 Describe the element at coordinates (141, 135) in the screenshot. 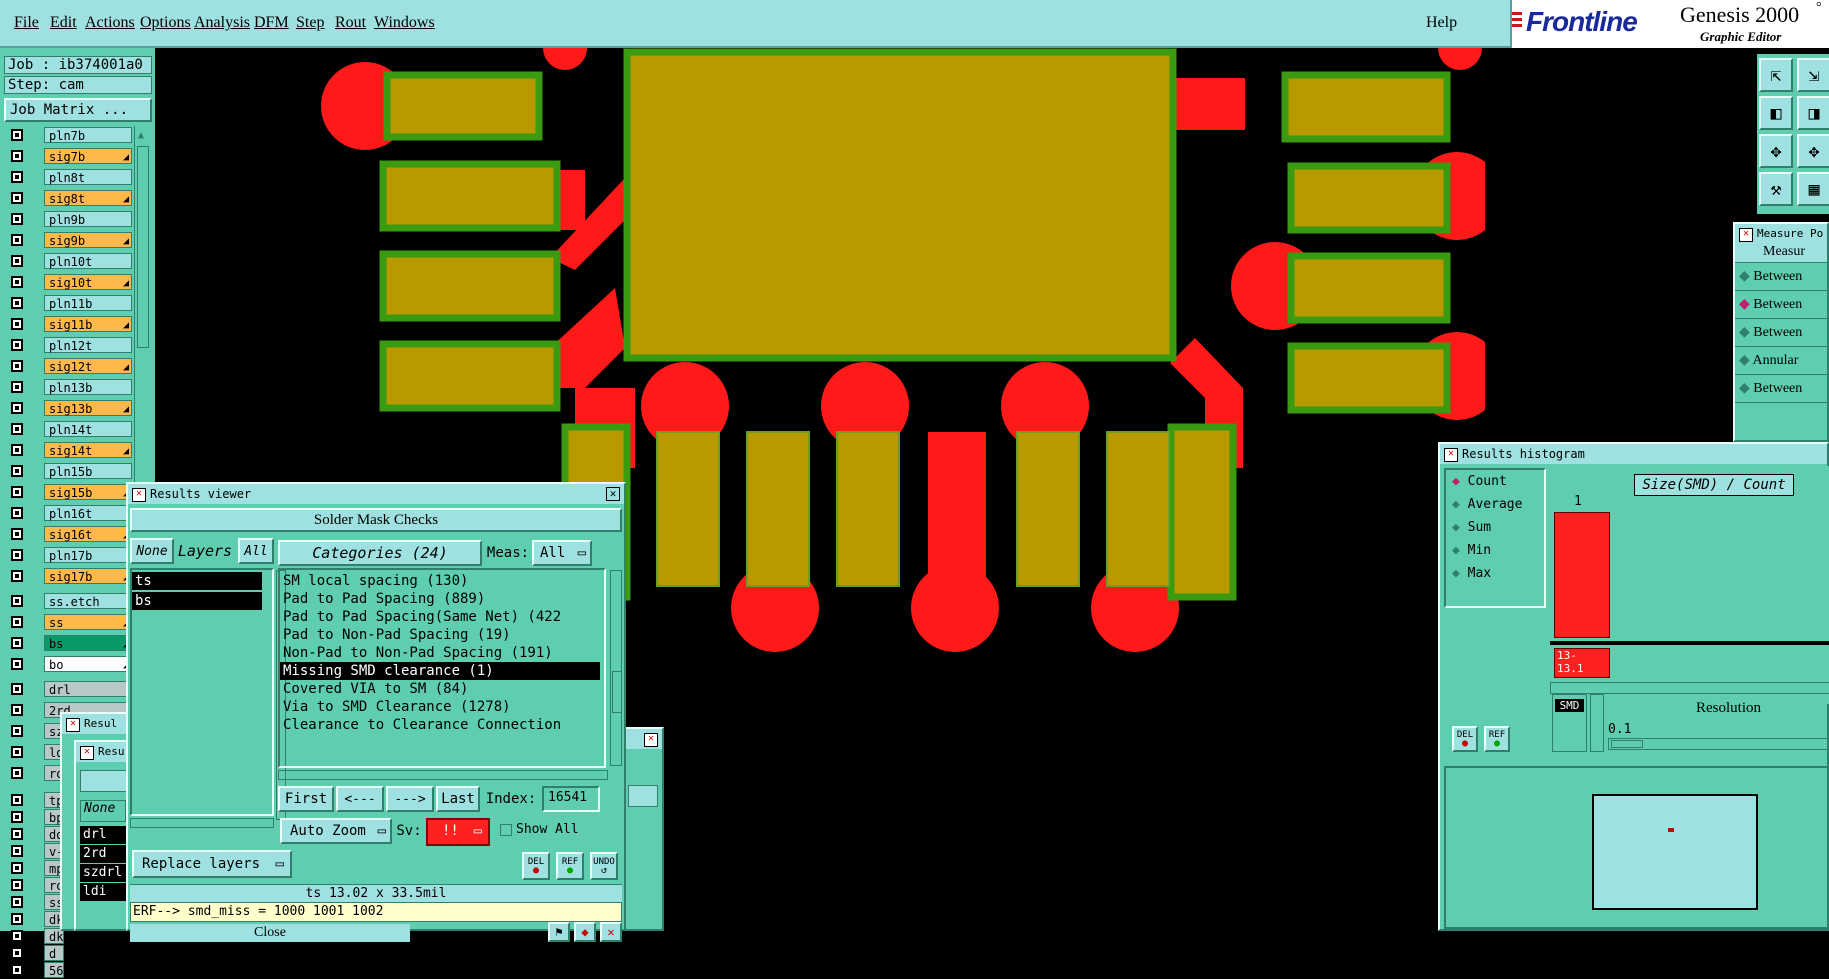

I see `scroll-up-icon: ▲` at that location.